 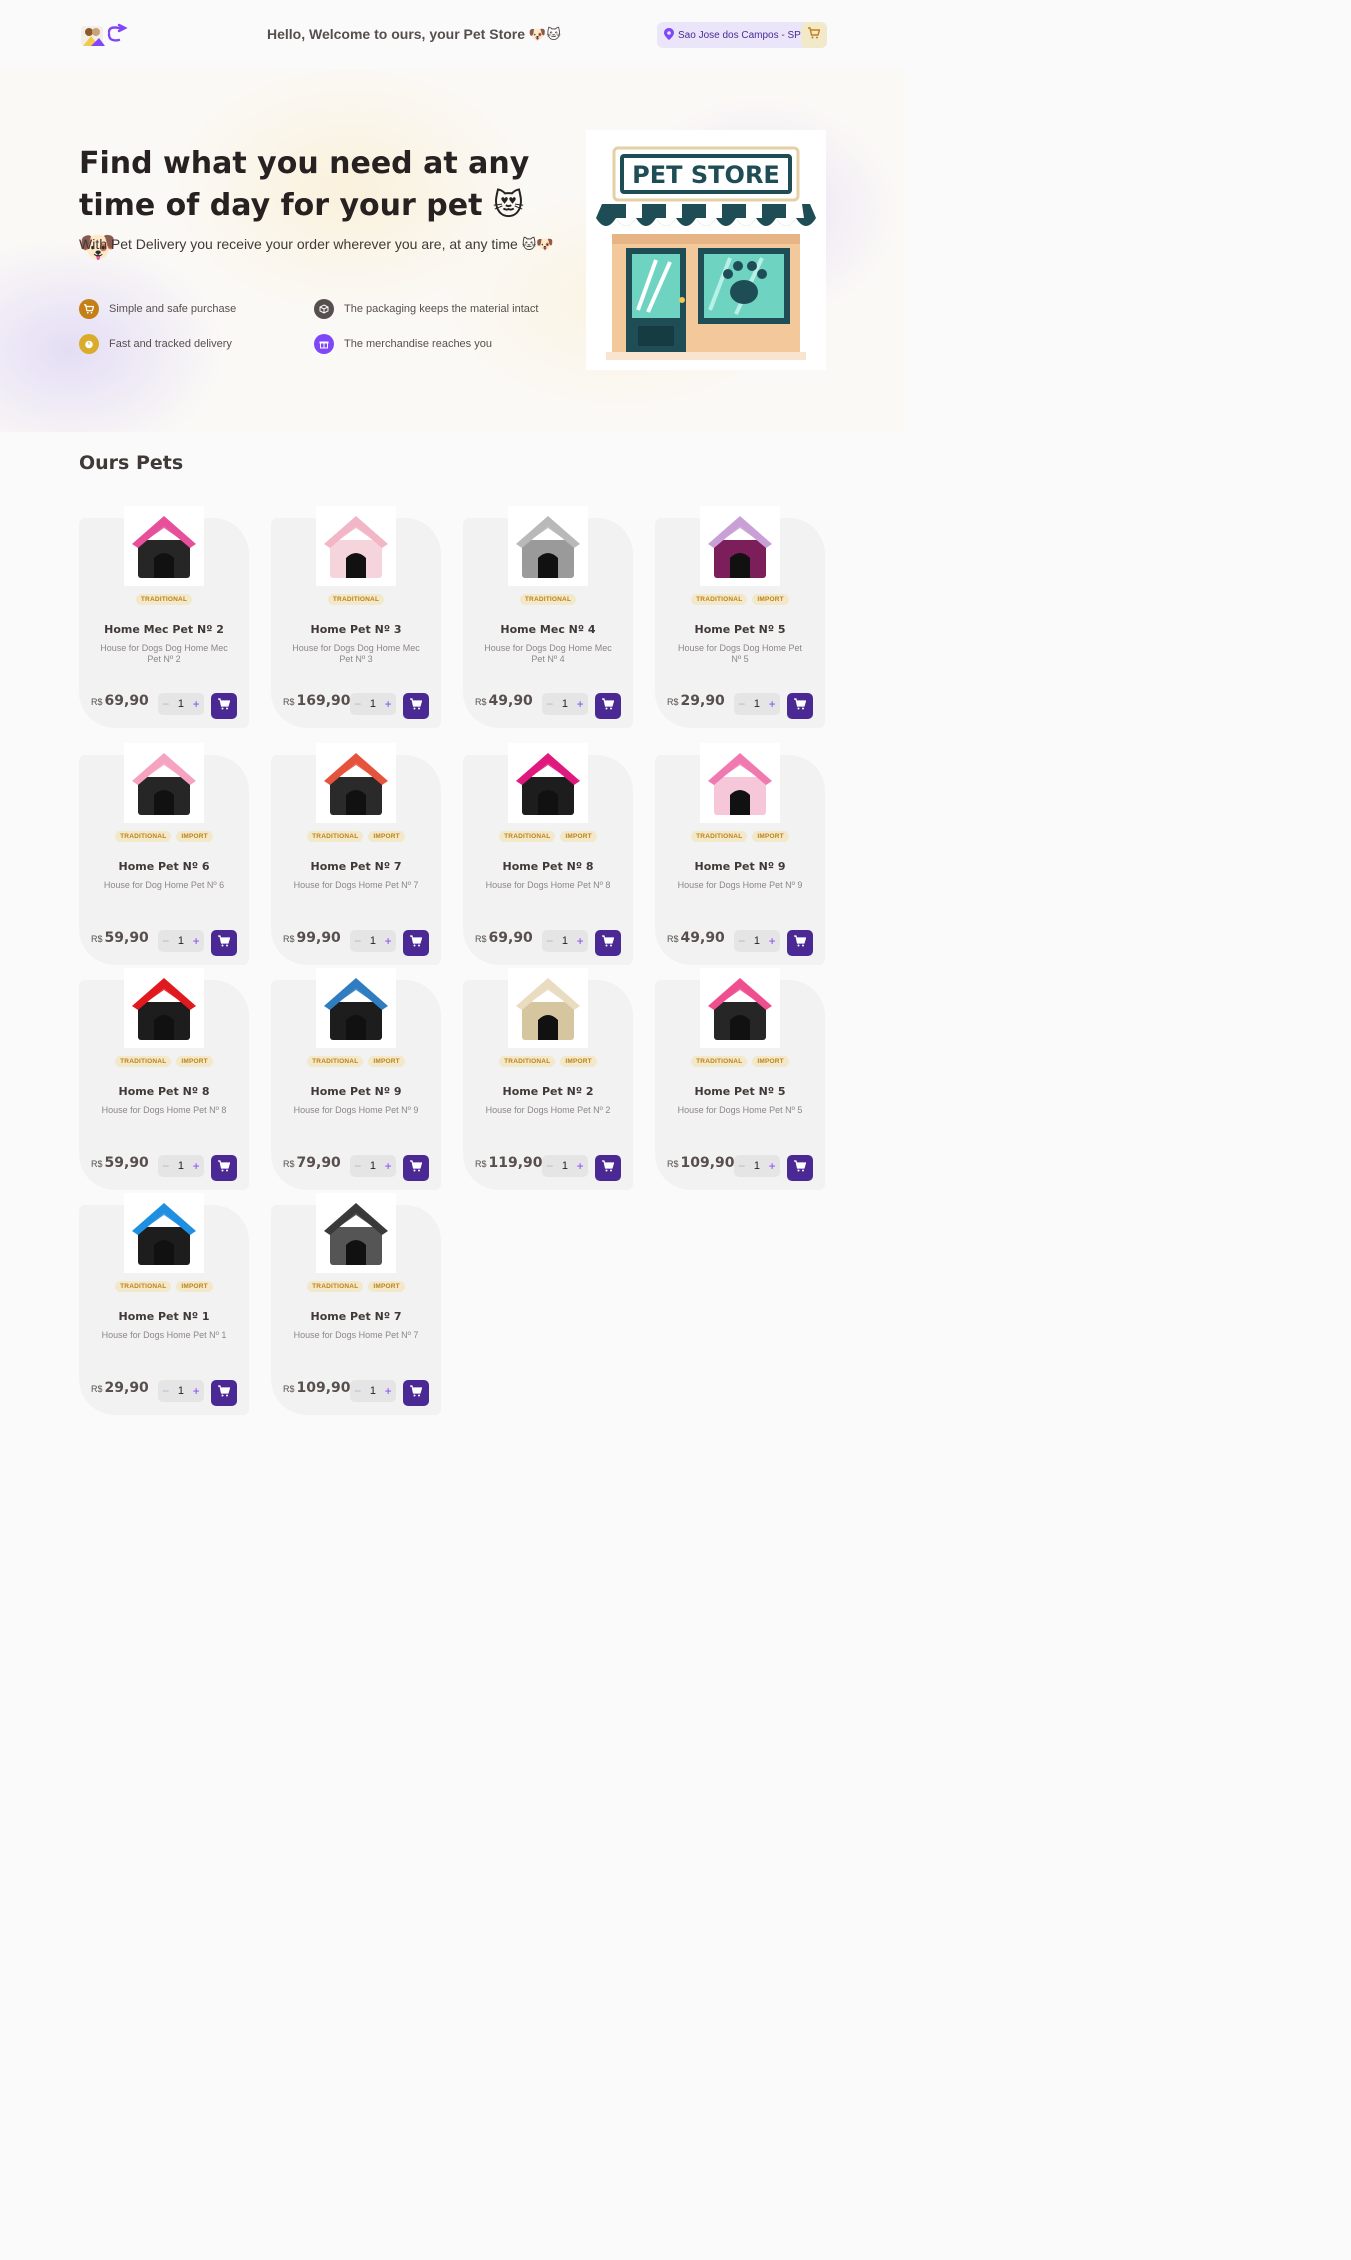 I want to click on product-description: House for Dogs Home Pet Nº 2, so click(x=548, y=1110).